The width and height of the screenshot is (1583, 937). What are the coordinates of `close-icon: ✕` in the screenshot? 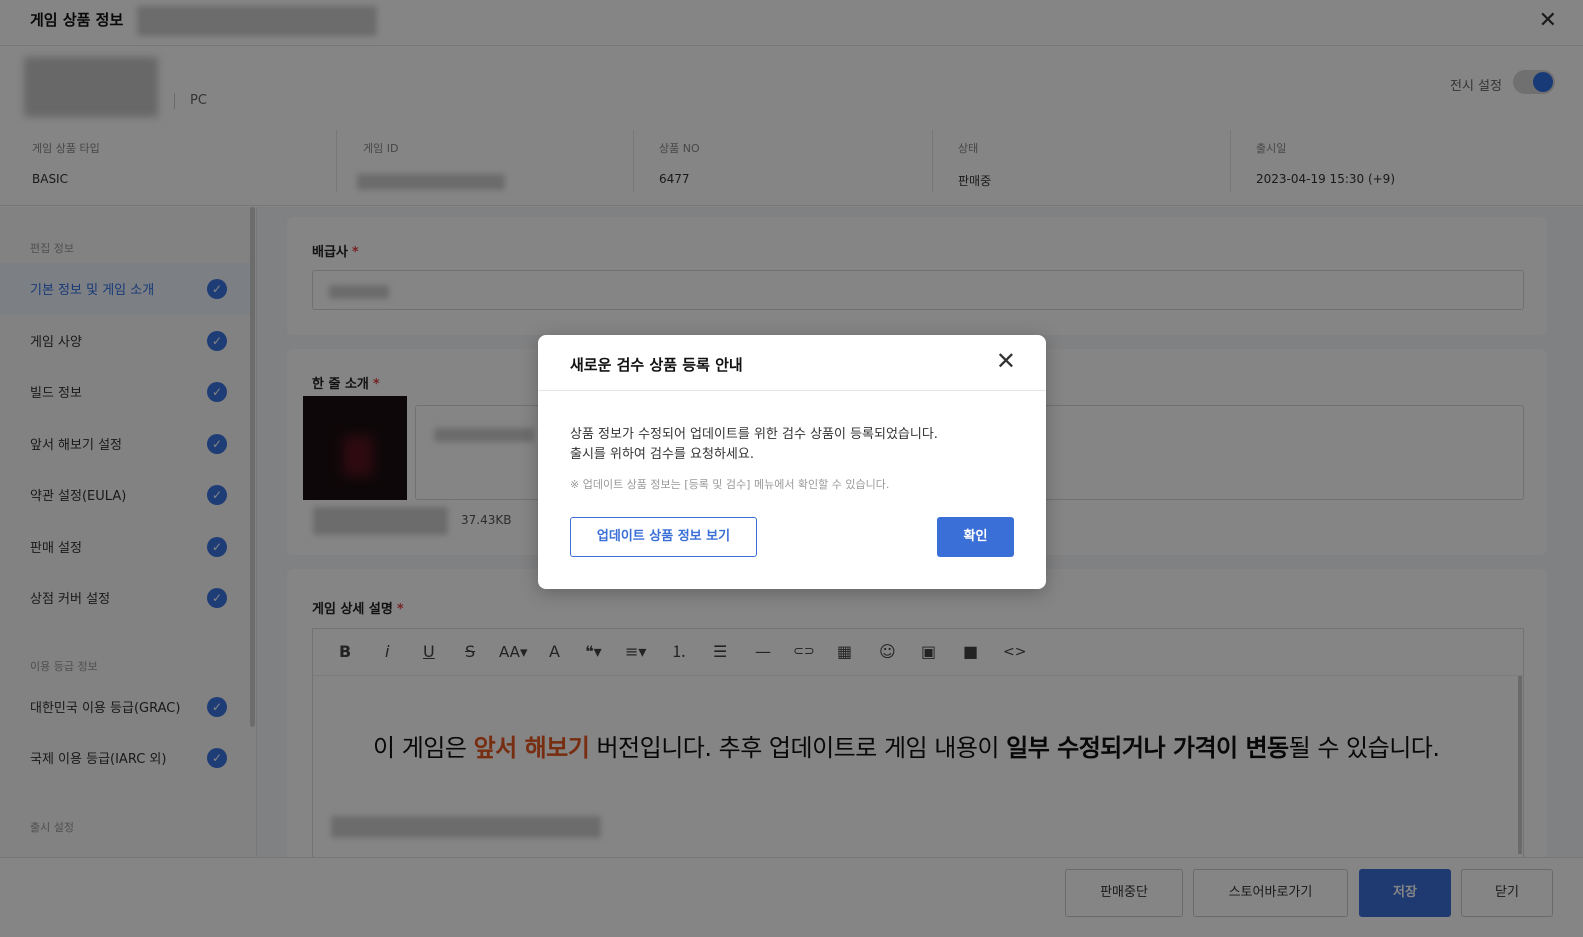 It's located at (1006, 361).